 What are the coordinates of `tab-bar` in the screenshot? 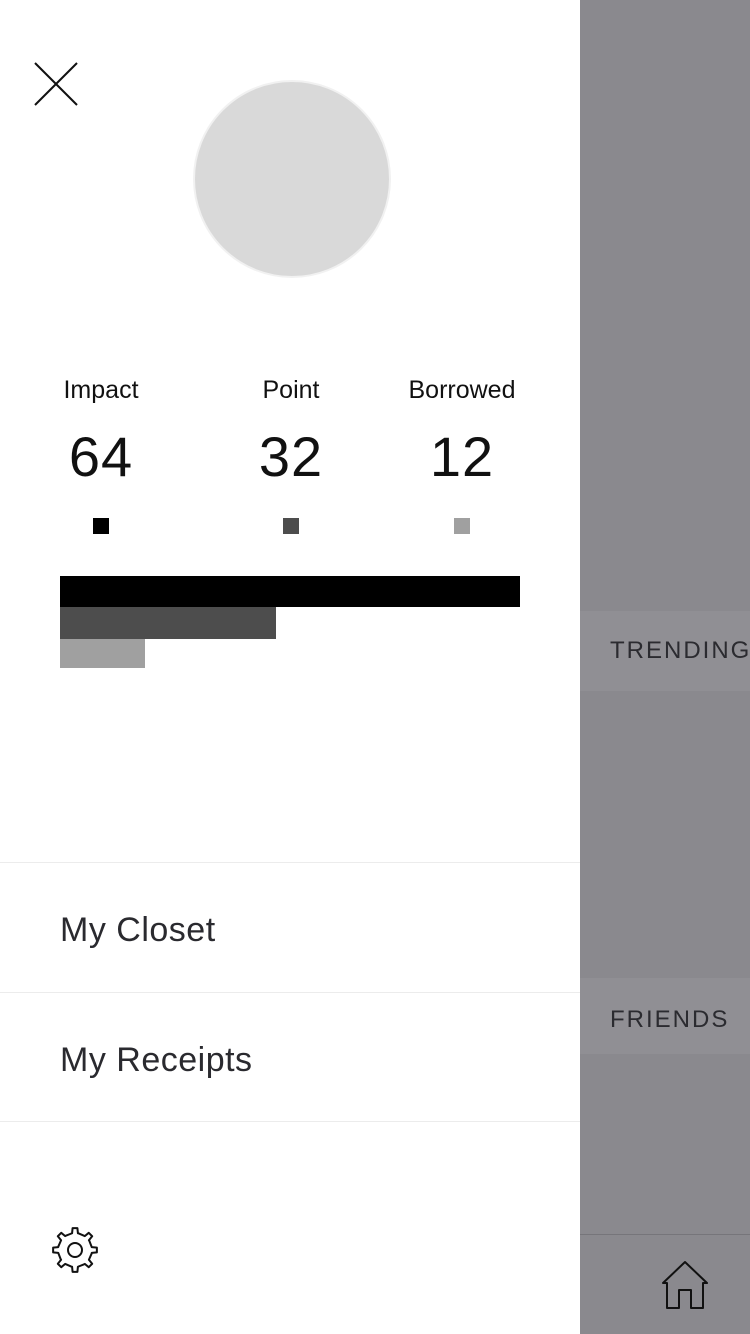 It's located at (665, 1284).